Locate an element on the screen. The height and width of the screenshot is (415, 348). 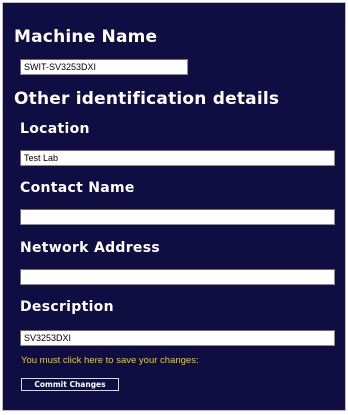
commit-changes-button: Commit Changes is located at coordinates (70, 384).